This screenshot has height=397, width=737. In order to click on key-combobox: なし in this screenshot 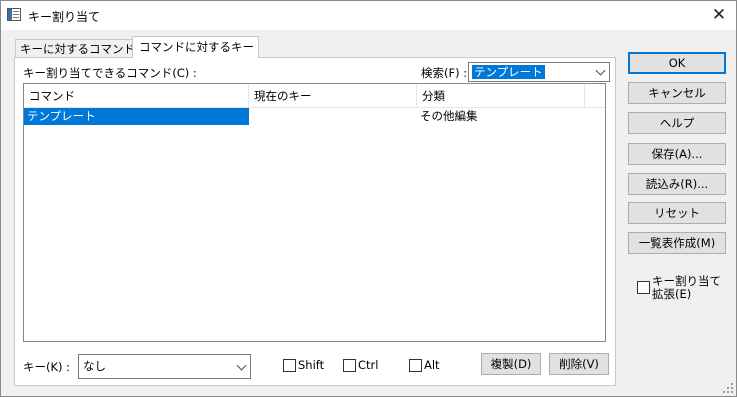, I will do `click(164, 366)`.